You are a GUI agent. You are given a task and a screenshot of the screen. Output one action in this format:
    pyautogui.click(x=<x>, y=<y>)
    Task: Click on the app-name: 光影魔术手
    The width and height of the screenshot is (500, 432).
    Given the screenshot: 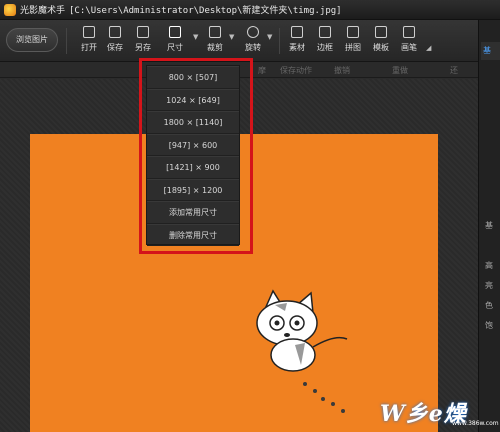 What is the action you would take?
    pyautogui.click(x=43, y=11)
    